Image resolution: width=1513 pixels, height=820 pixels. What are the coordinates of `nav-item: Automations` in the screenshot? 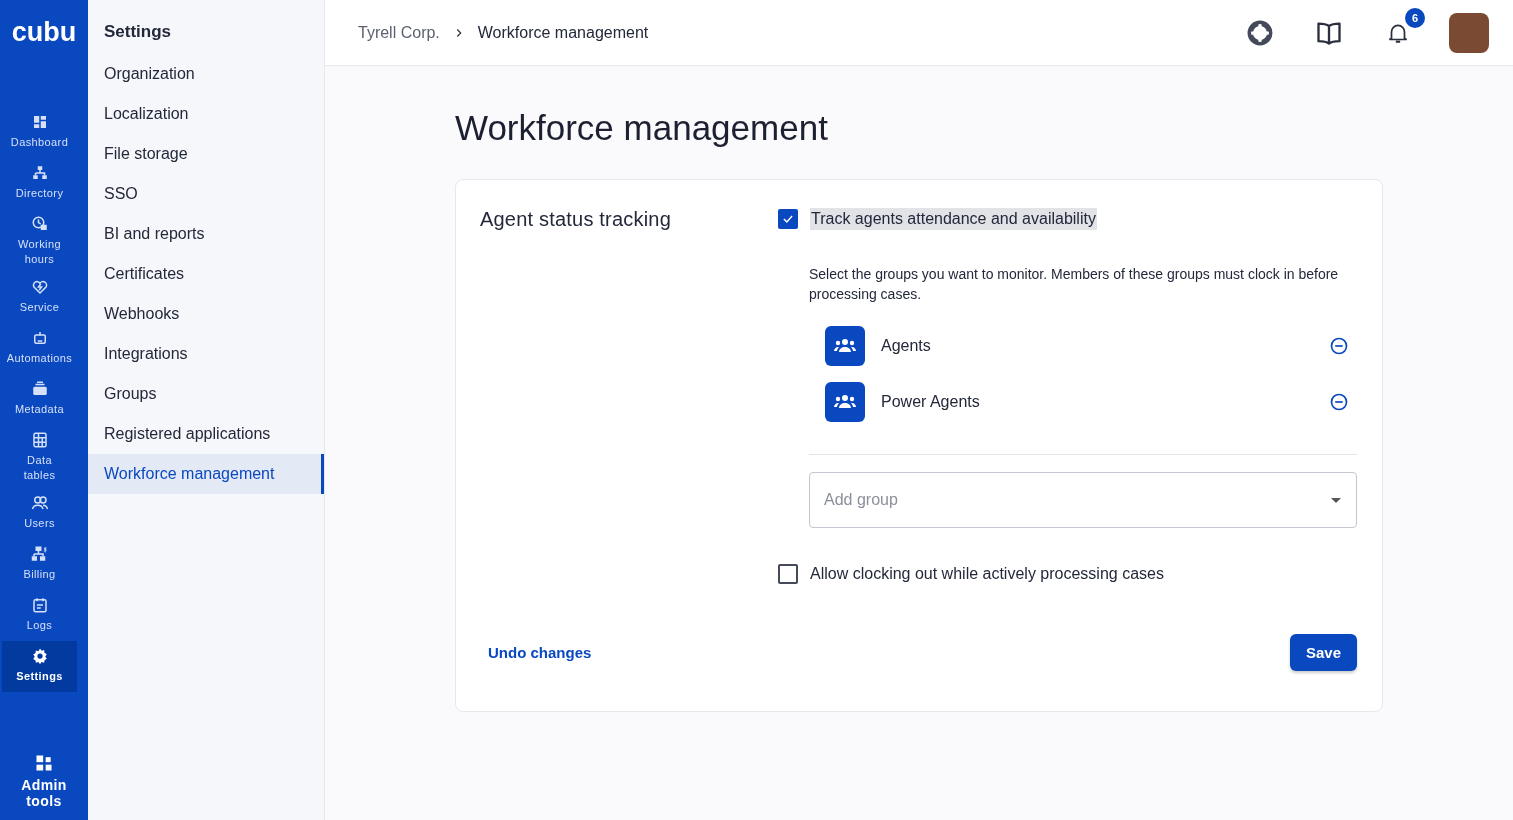 It's located at (39, 348).